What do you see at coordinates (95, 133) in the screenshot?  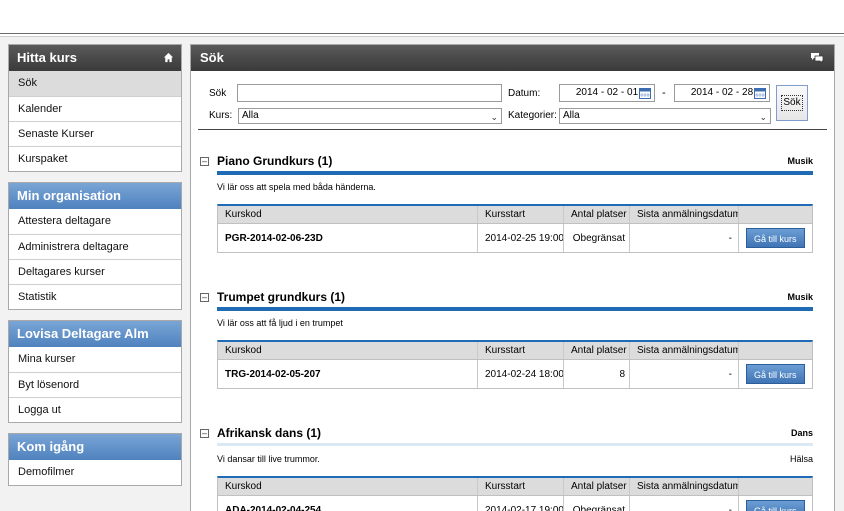 I see `sidebar-item-senaste-kurser: Senaste Kurser` at bounding box center [95, 133].